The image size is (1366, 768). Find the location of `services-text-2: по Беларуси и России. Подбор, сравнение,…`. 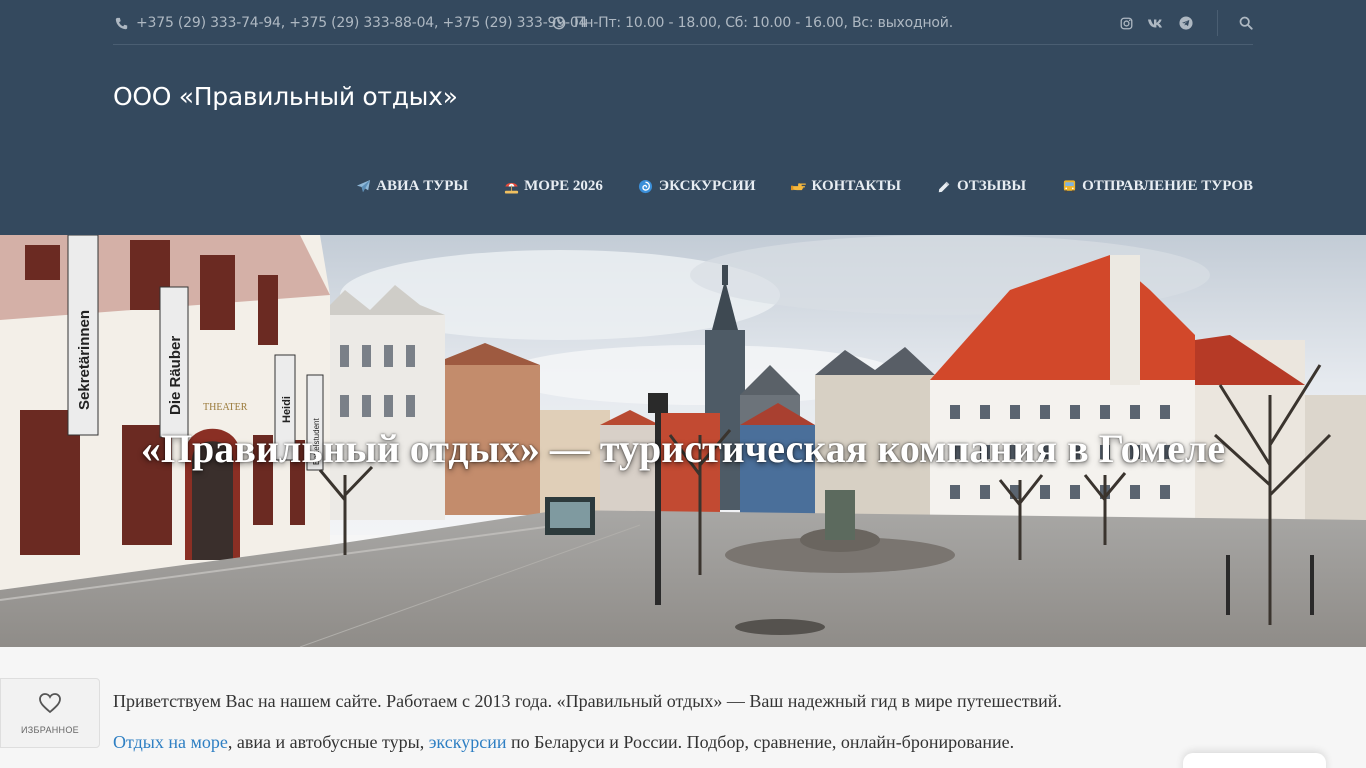

services-text-2: по Беларуси и России. Подбор, сравнение,… is located at coordinates (760, 742).